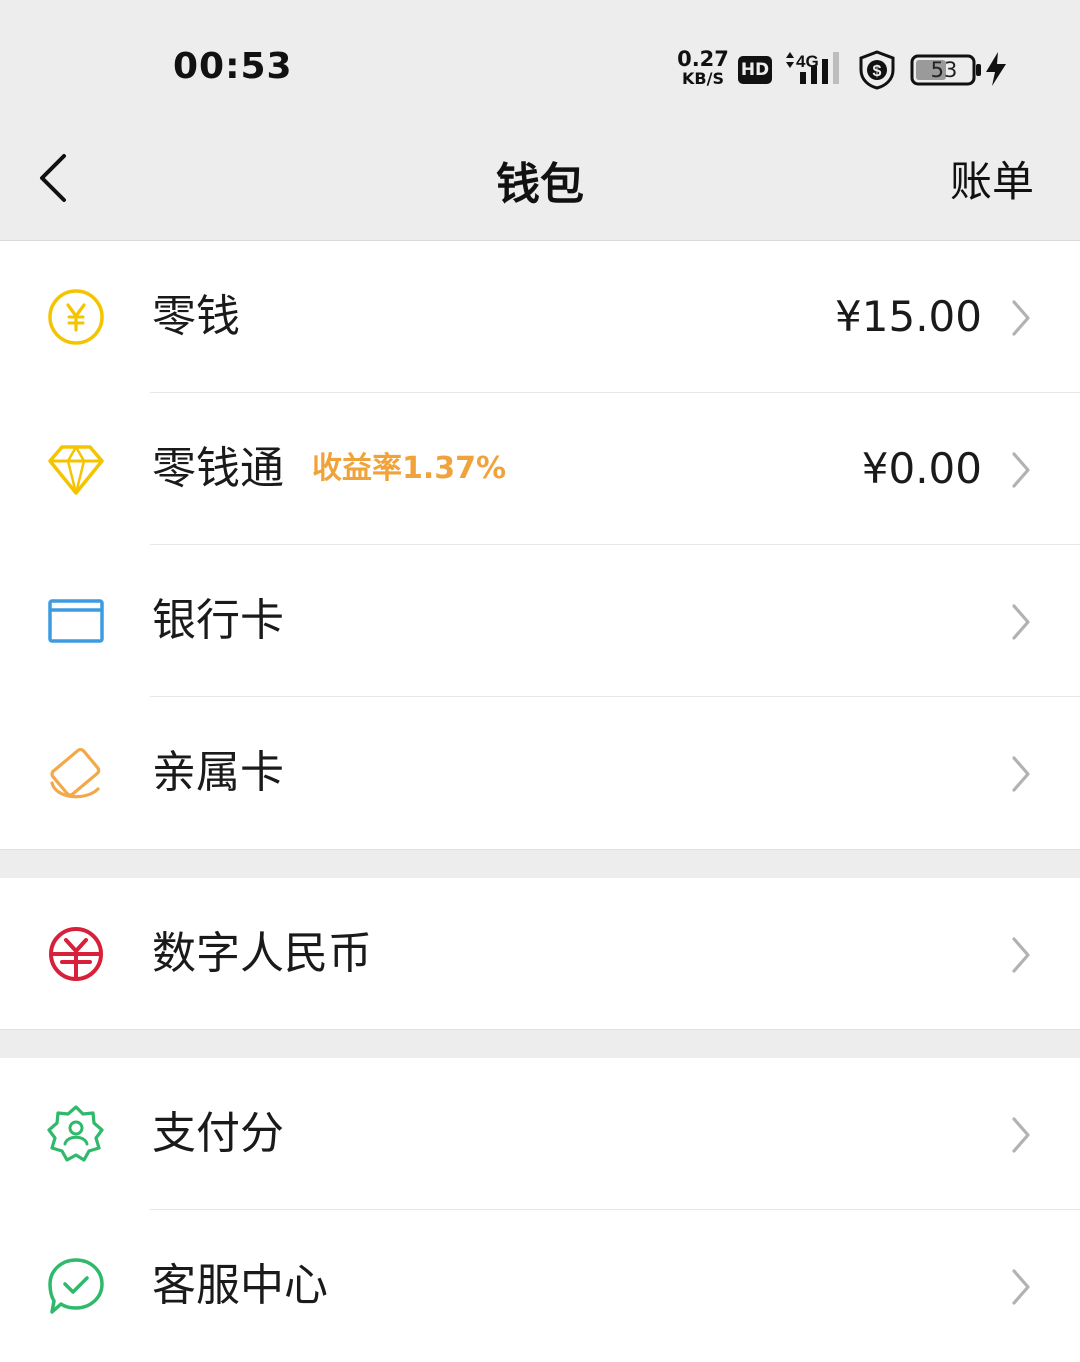  I want to click on status-time: 00:53, so click(233, 66).